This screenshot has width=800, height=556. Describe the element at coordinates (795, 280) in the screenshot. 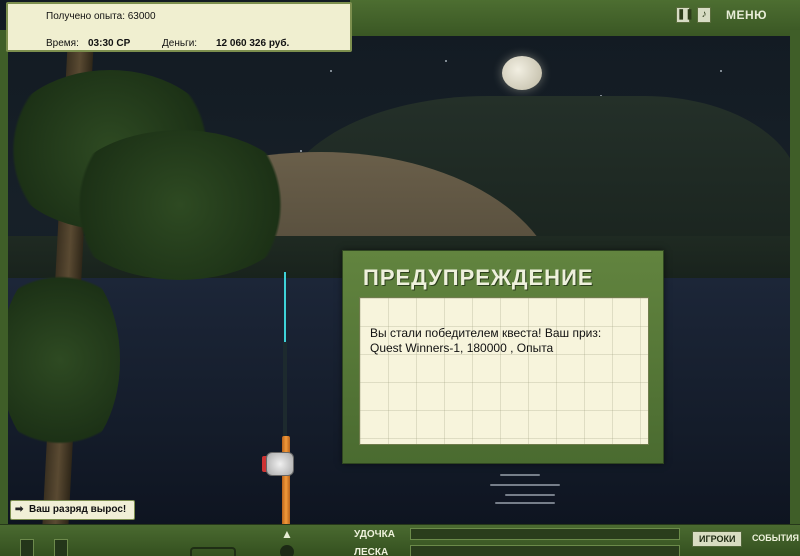

I see `right-frame` at that location.